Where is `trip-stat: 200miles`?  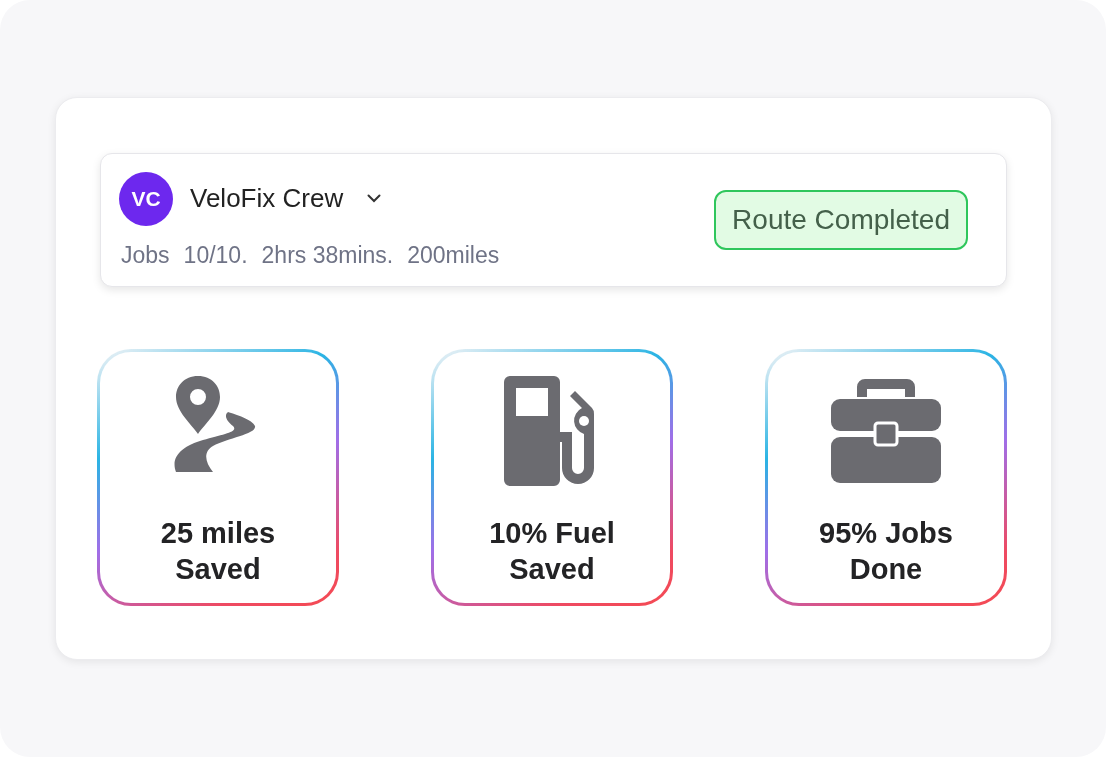 trip-stat: 200miles is located at coordinates (453, 255).